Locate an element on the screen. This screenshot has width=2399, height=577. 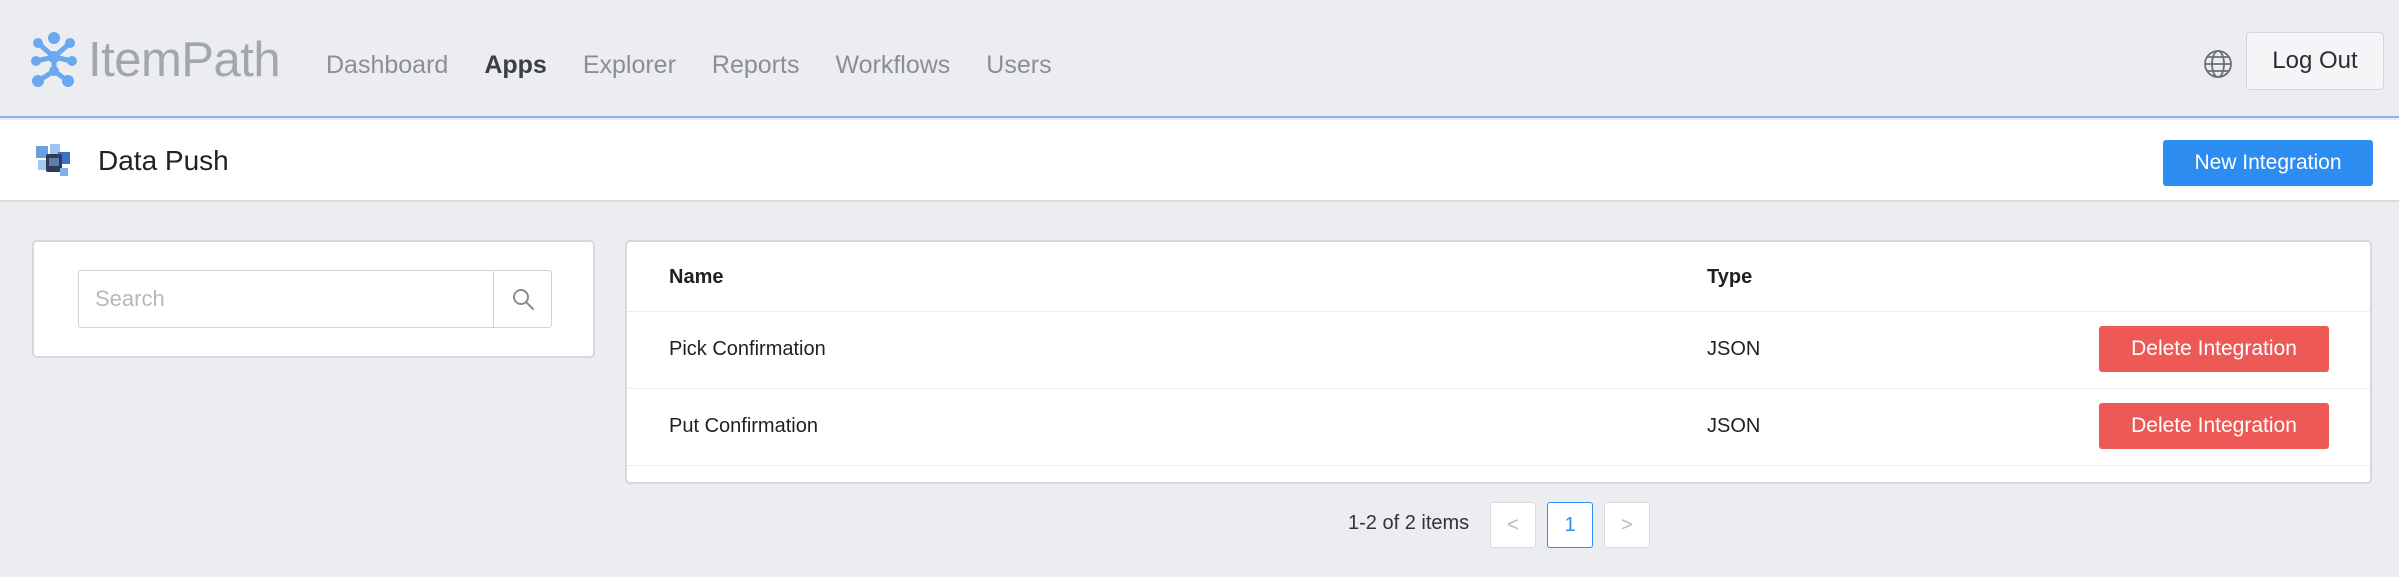
table-header: Name Type is located at coordinates (1498, 277).